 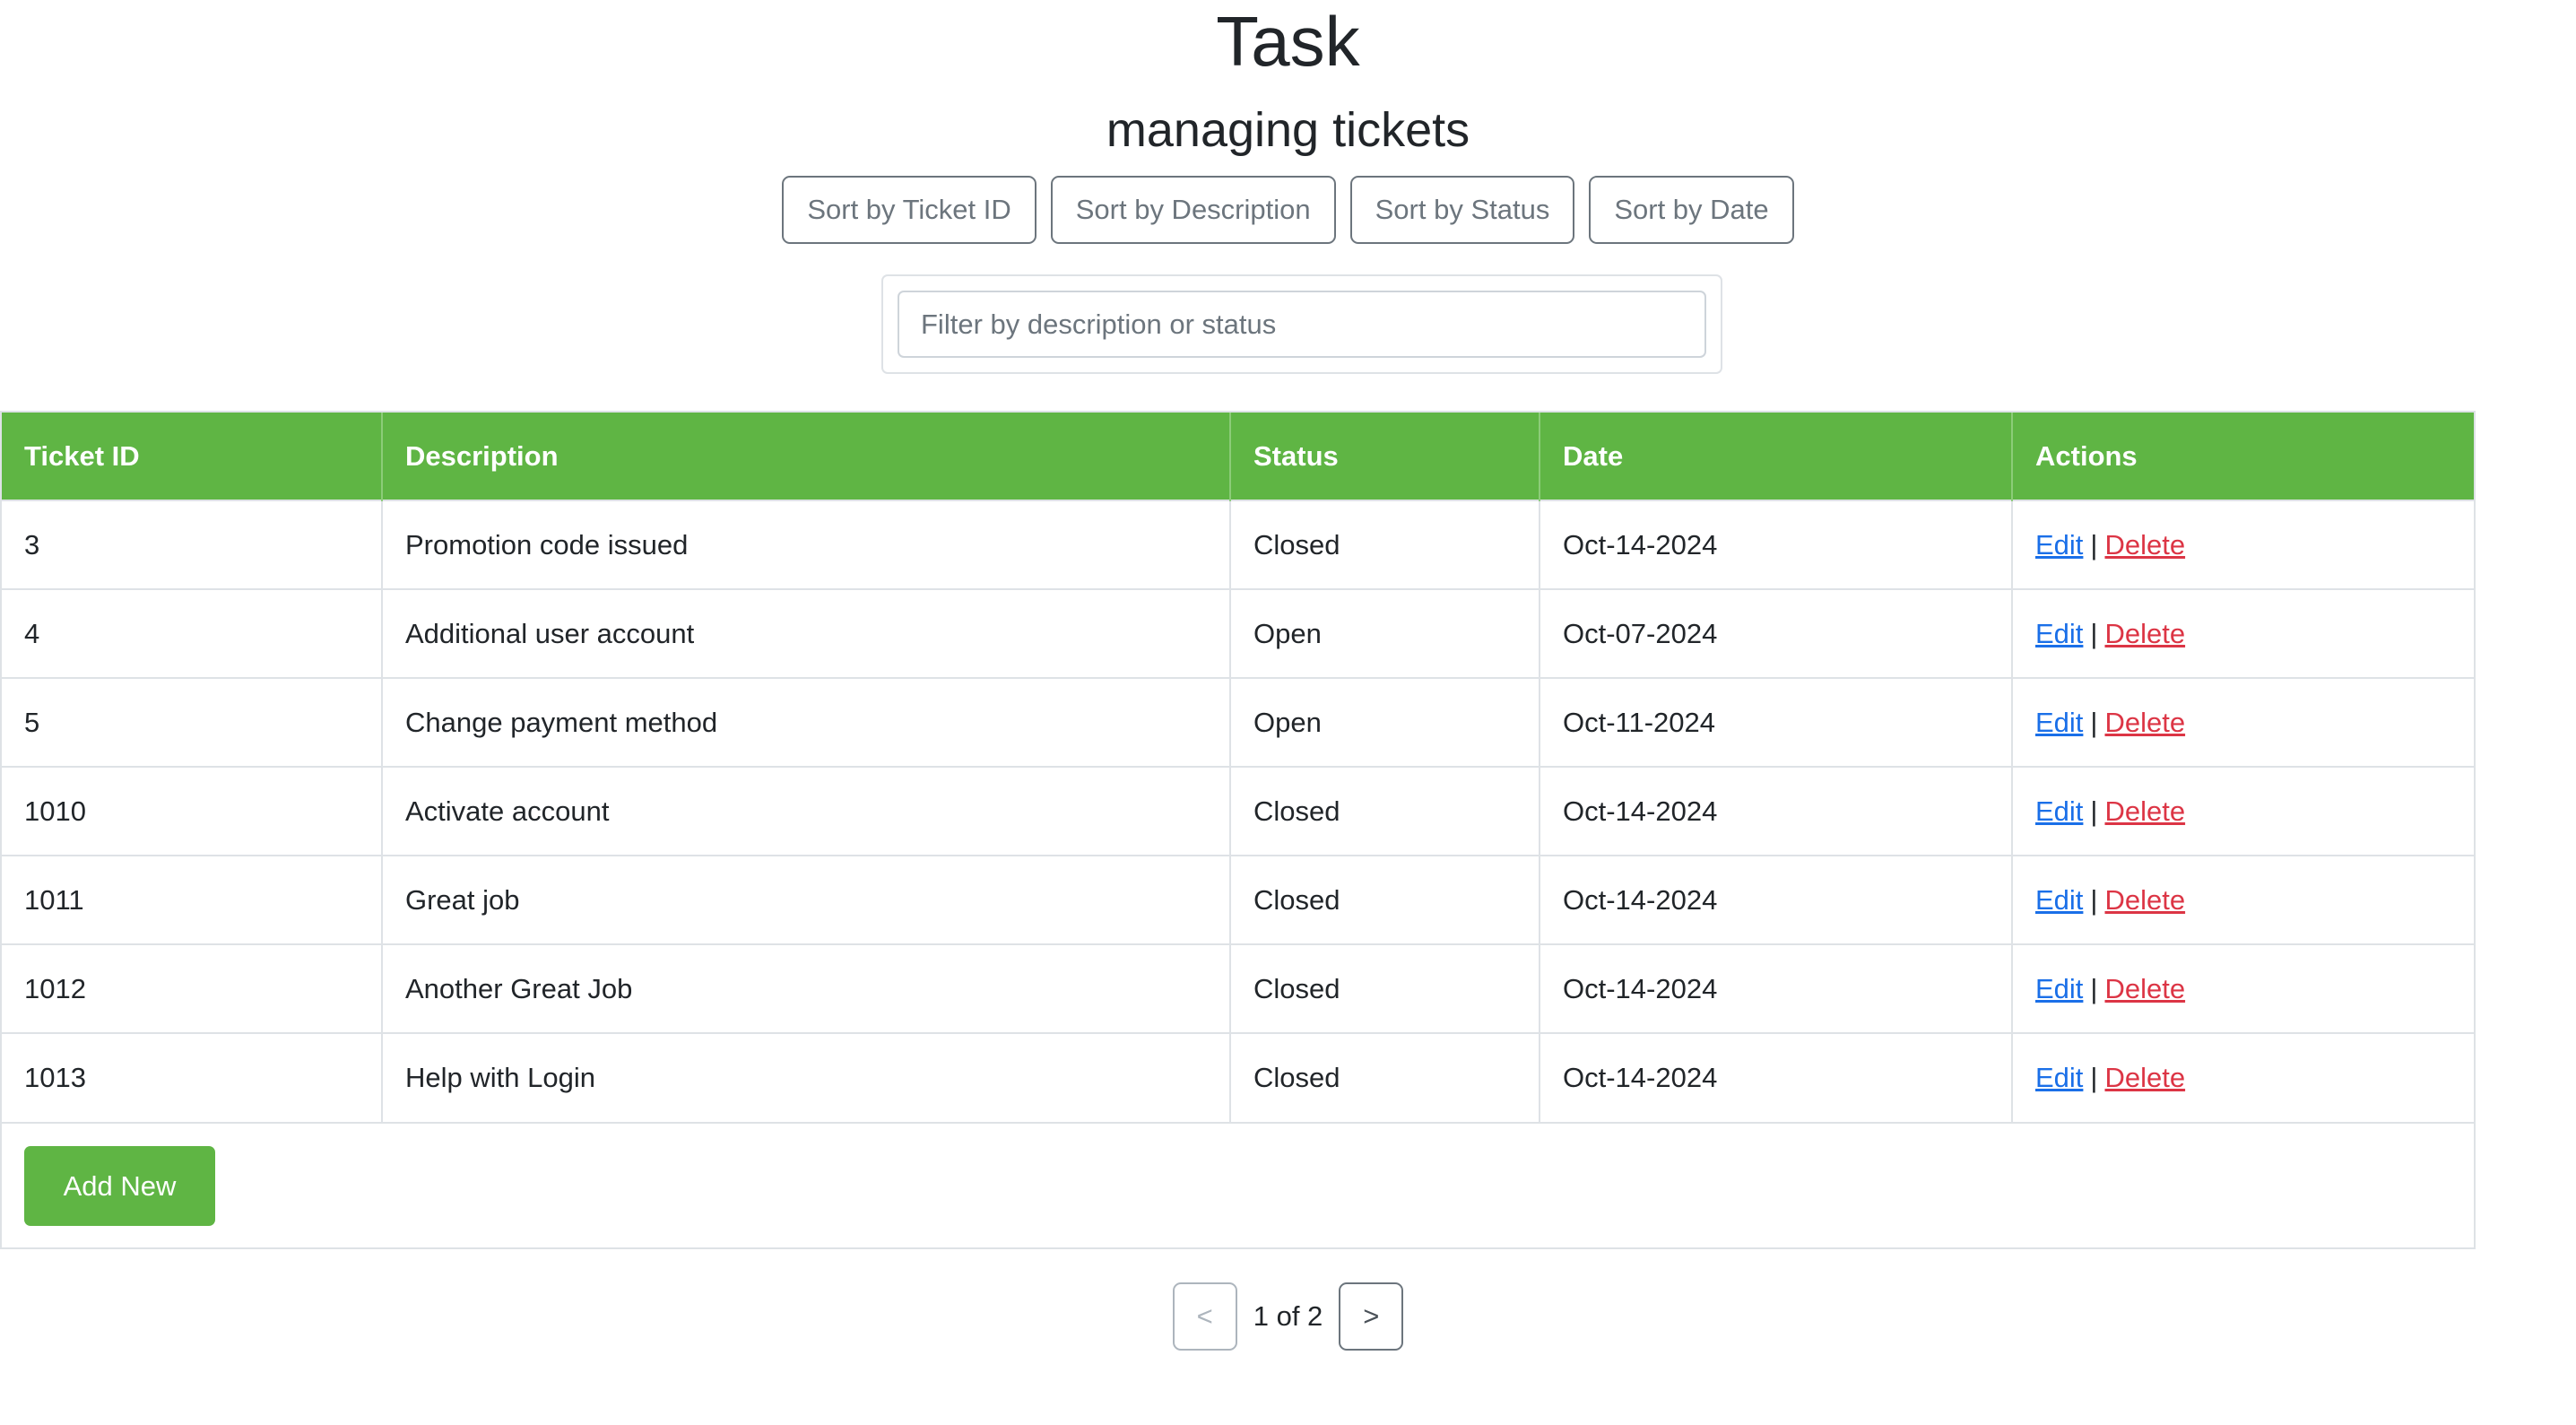 I want to click on column-header-status: Status, so click(x=1385, y=456).